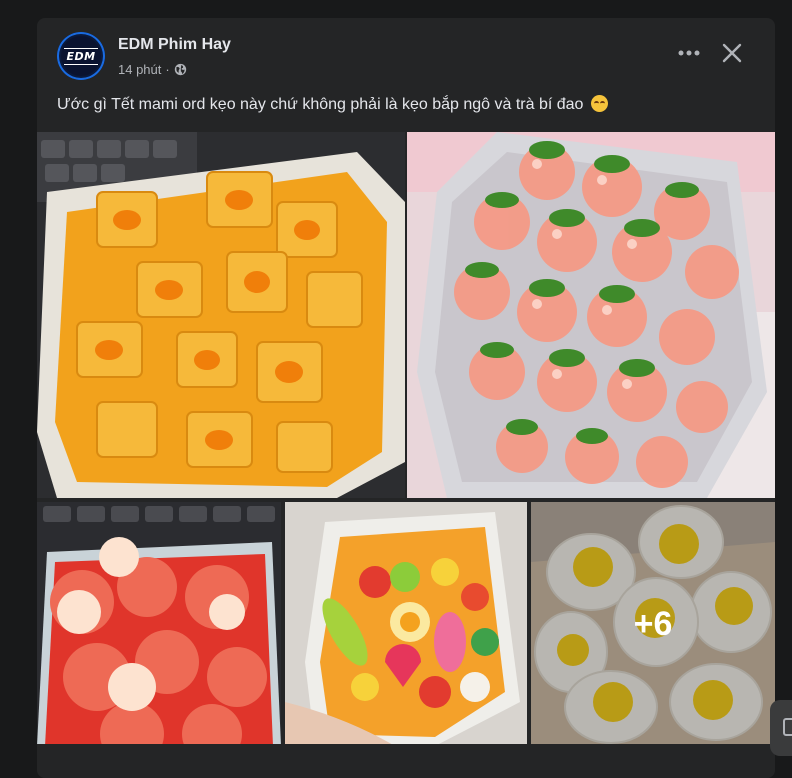  I want to click on mixed-gummies-photo, so click(406, 624).